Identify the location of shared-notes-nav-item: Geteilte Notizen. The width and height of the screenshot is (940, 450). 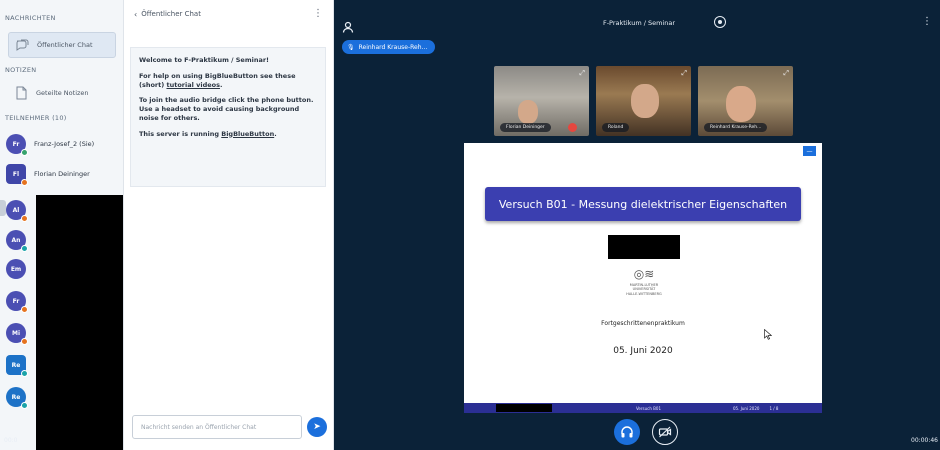
(51, 93).